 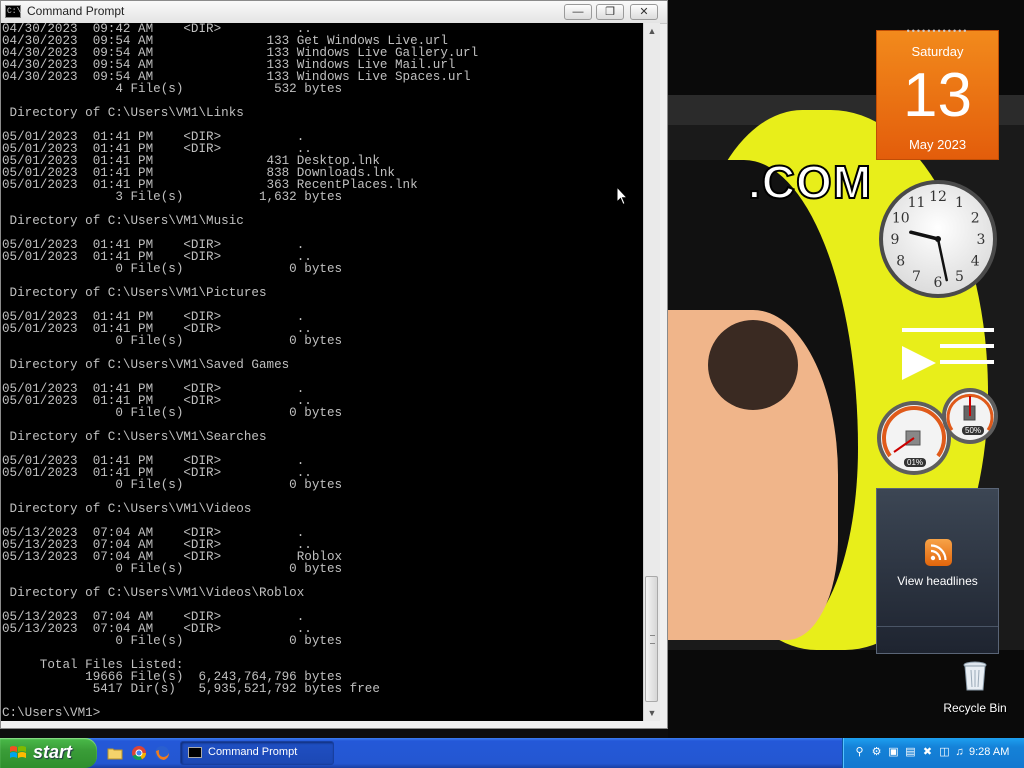 I want to click on restore-icon: ❐, so click(x=610, y=12).